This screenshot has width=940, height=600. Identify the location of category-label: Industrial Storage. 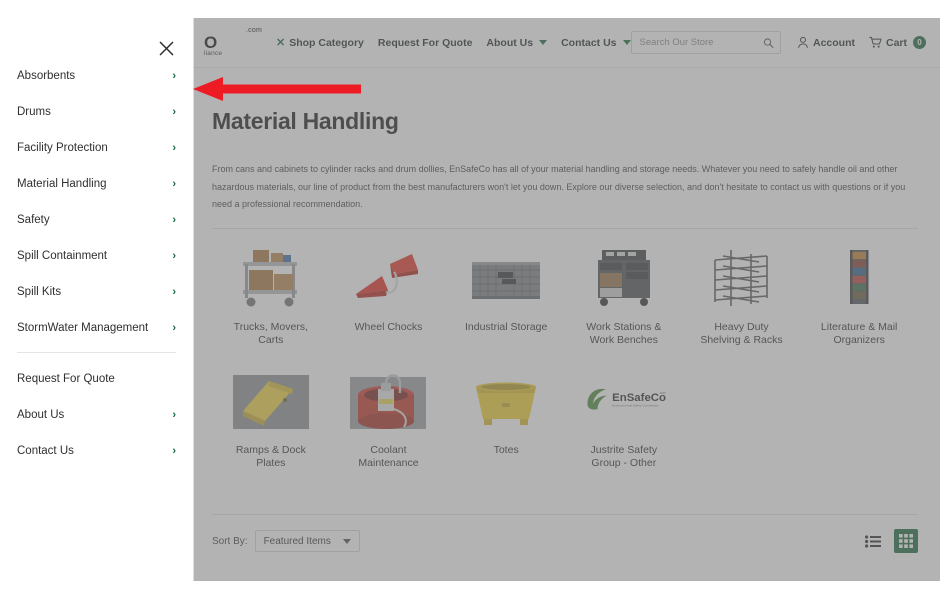
(506, 326).